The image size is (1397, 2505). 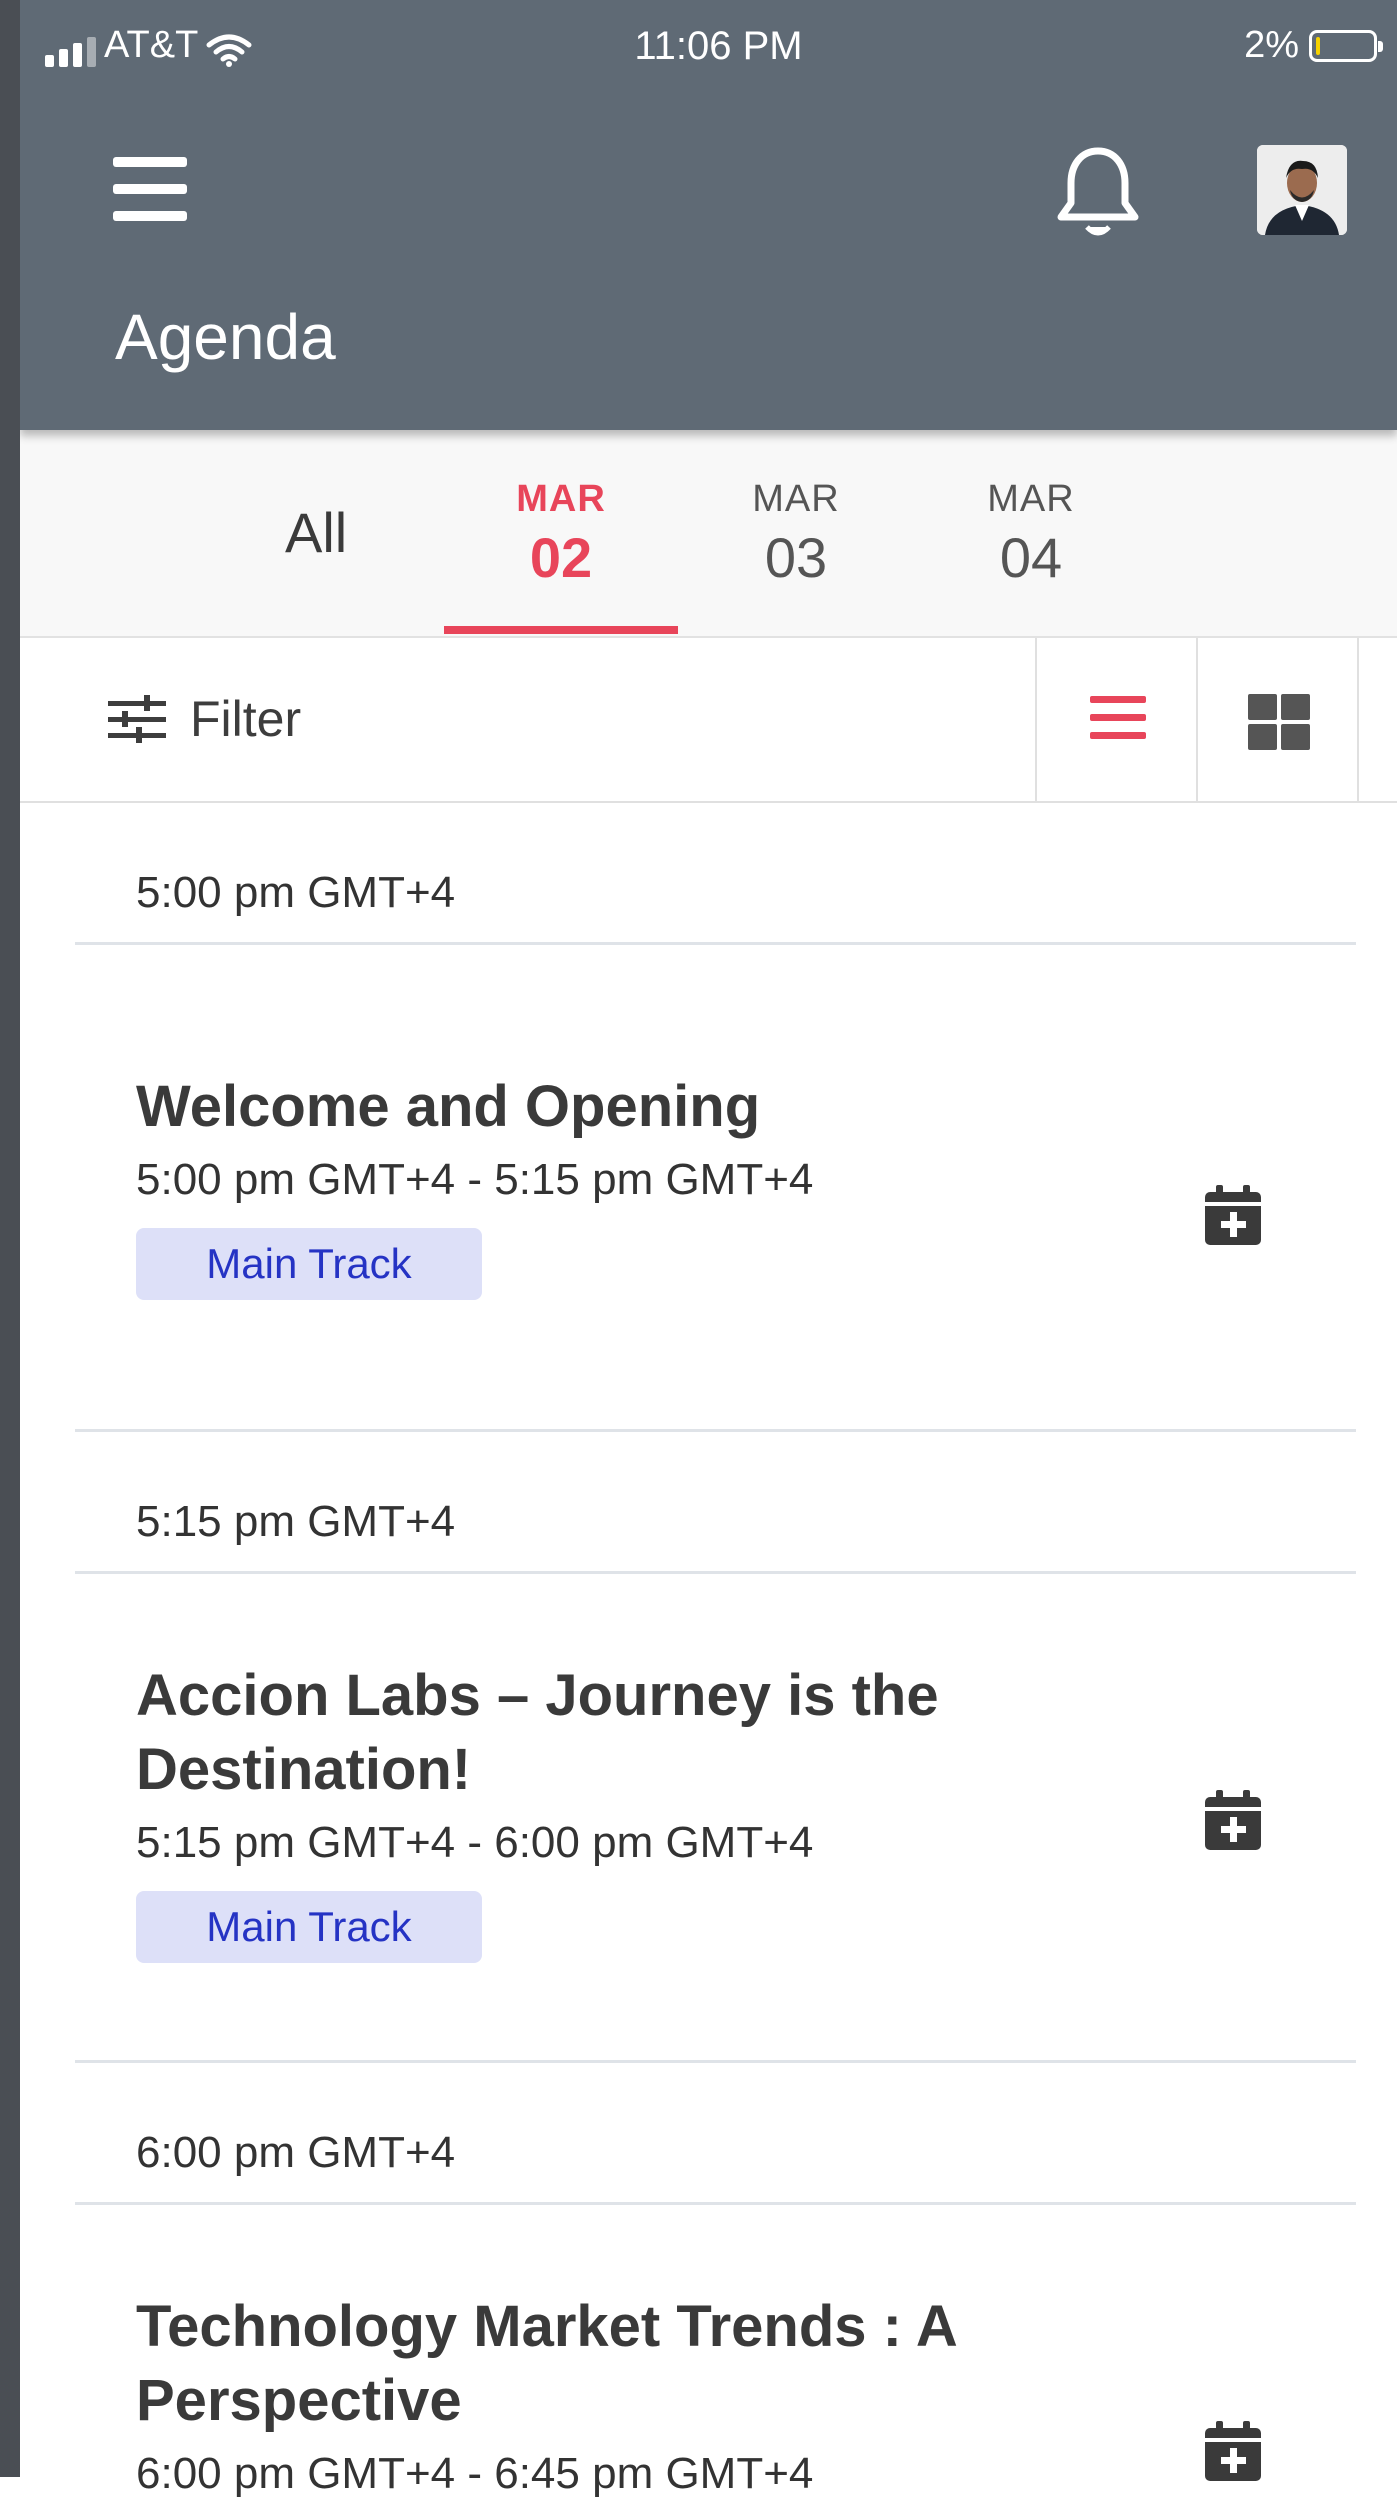 I want to click on time-group-header: 5:00 pm GMT+4, so click(x=715, y=874).